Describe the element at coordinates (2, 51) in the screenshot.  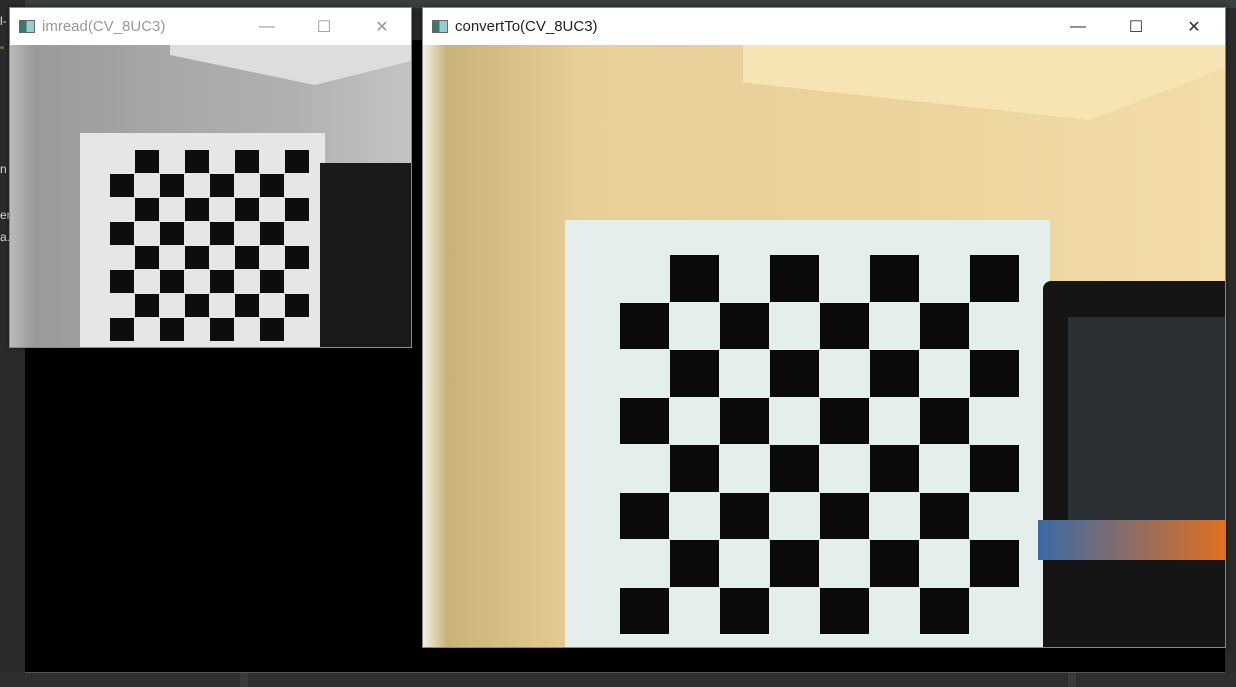
I see `editor-text: ”` at that location.